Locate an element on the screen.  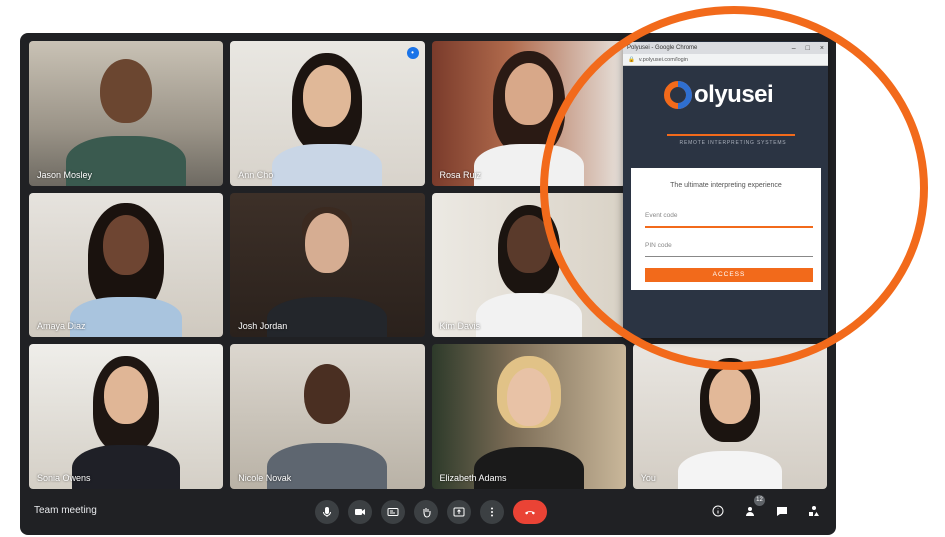
chat-icon is located at coordinates (782, 511).